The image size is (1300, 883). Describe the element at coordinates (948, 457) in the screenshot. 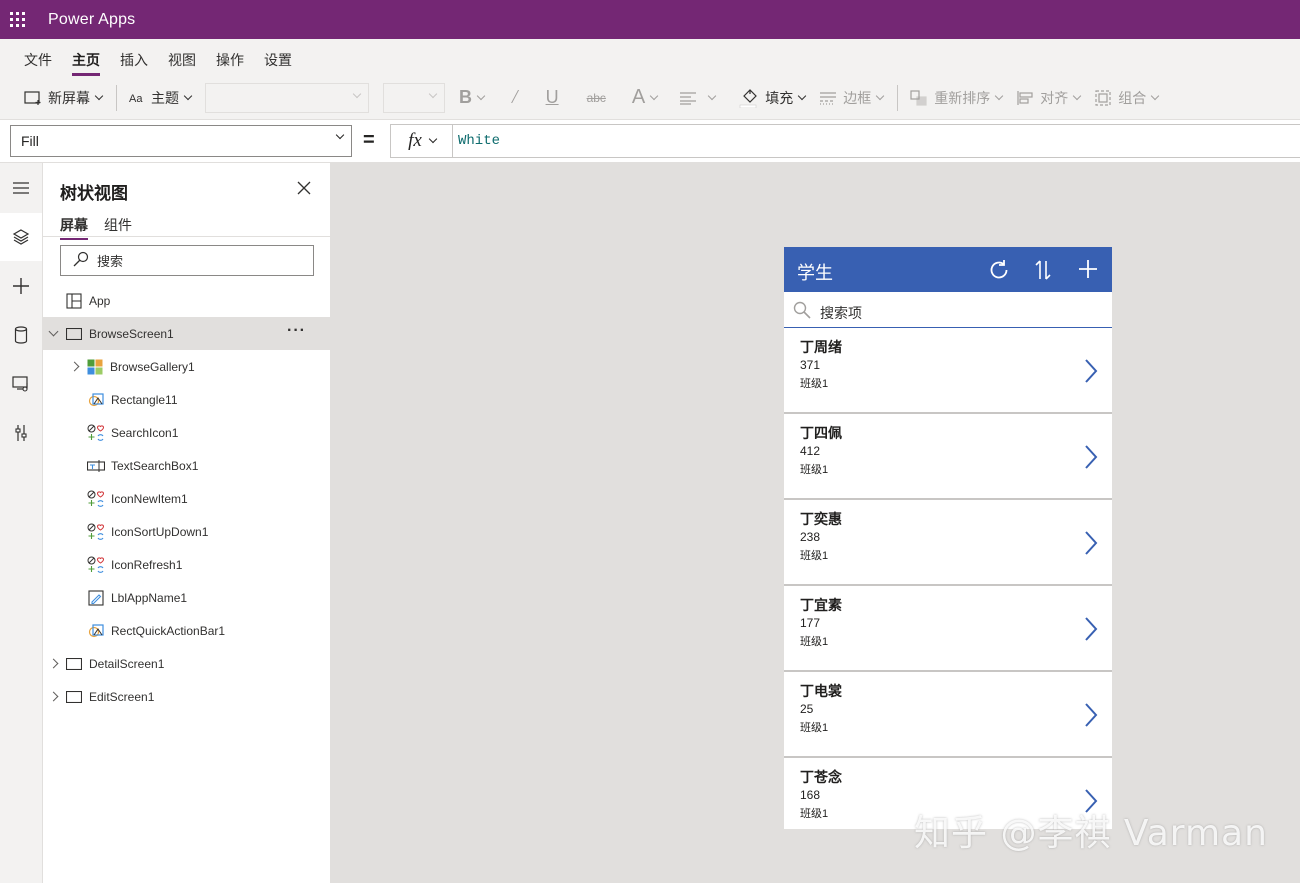

I see `gallery-item: 丁四佩 412 班级1` at that location.